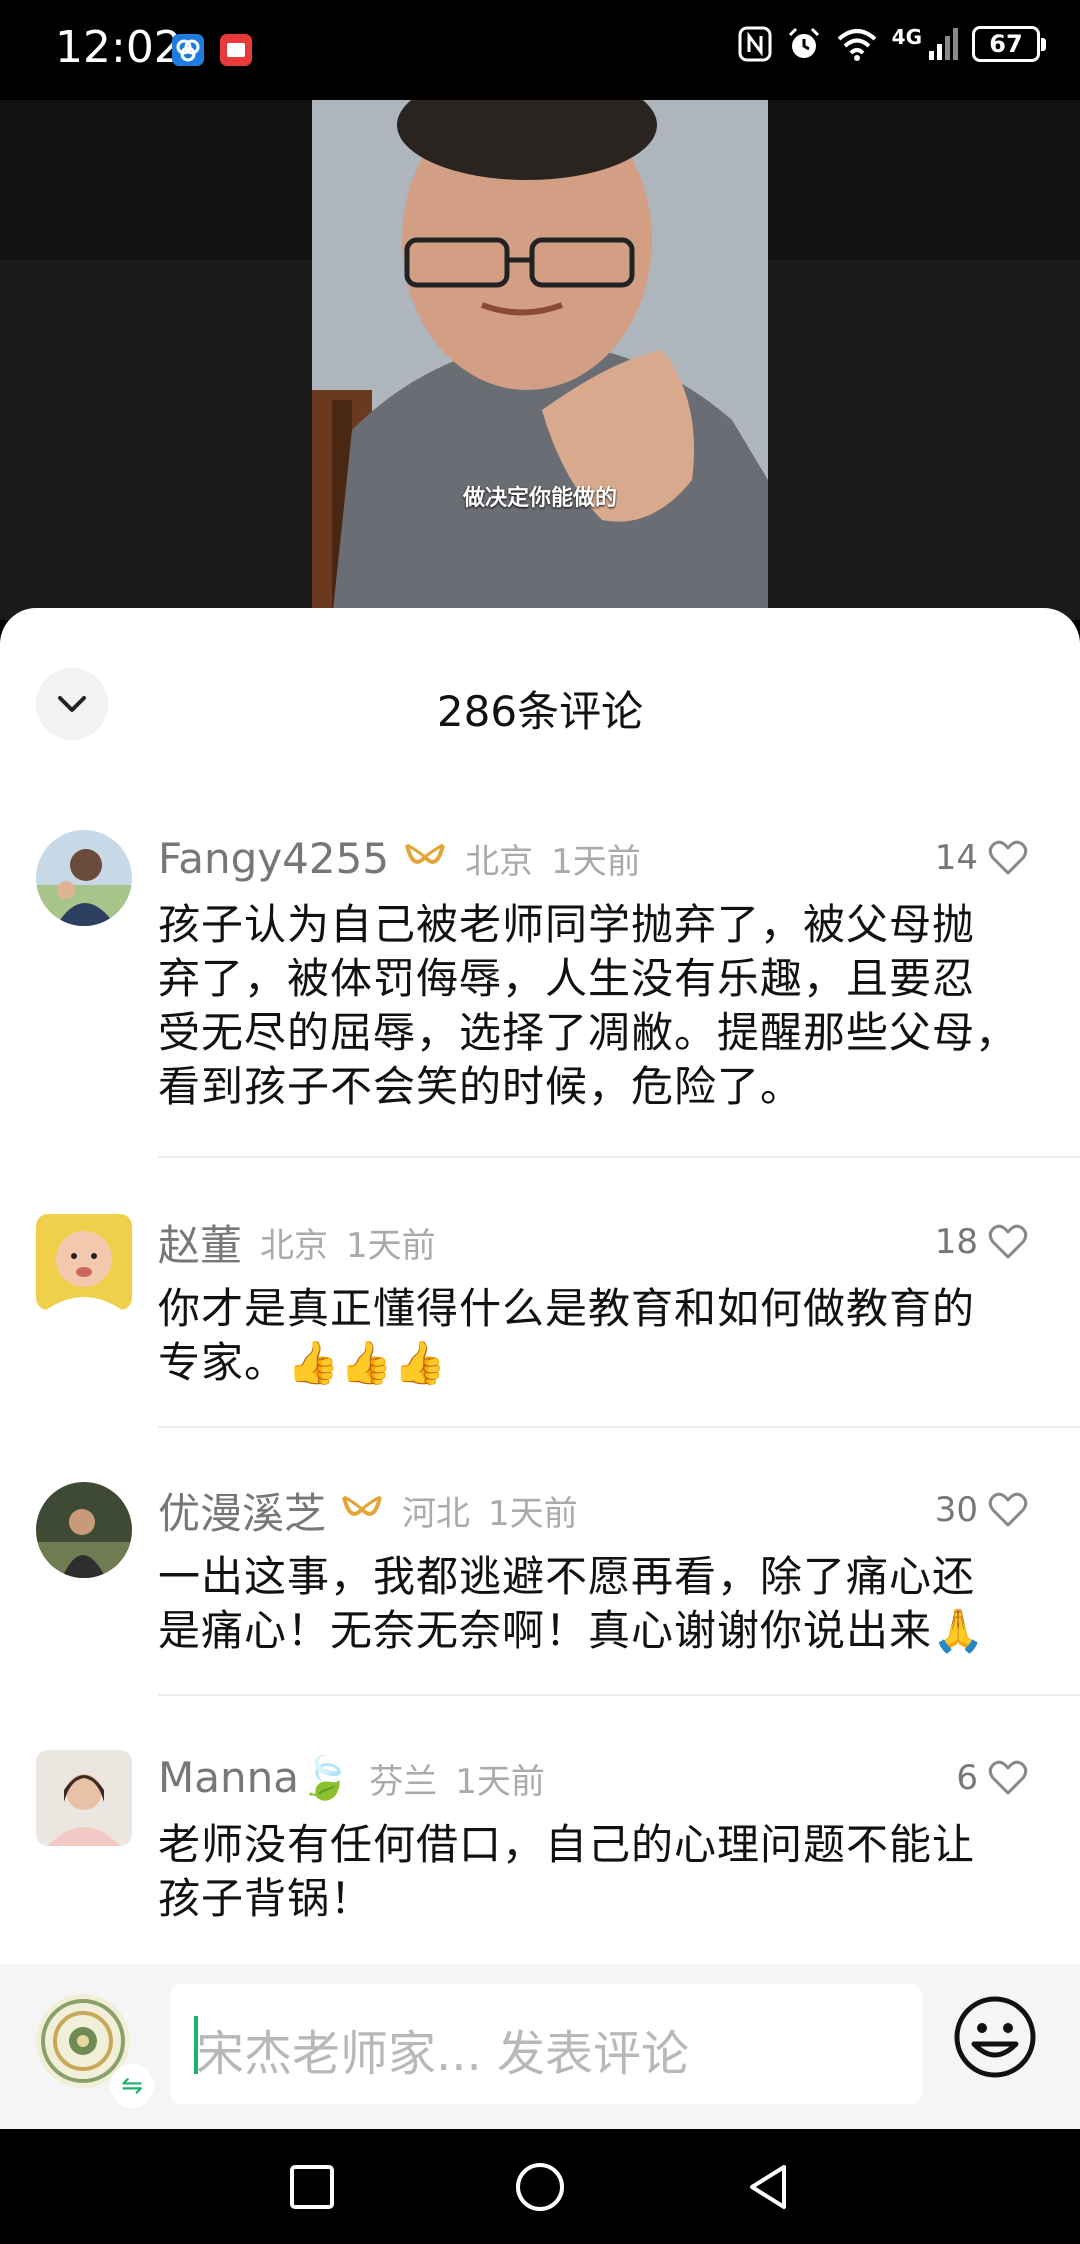  What do you see at coordinates (540, 711) in the screenshot?
I see `comments-title: 286条评论` at bounding box center [540, 711].